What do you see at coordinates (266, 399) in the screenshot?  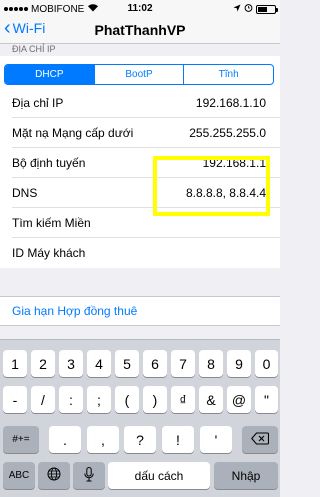 I see `key-quote: "` at bounding box center [266, 399].